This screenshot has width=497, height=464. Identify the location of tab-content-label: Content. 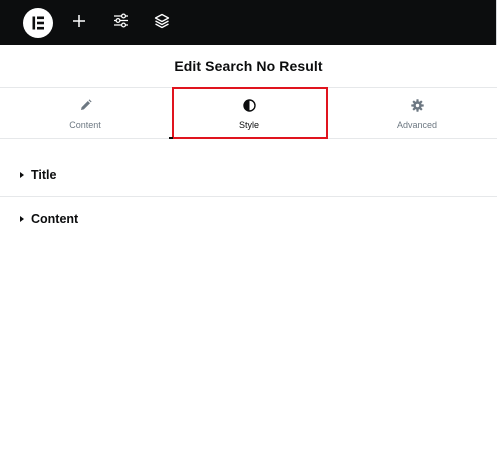
(85, 124).